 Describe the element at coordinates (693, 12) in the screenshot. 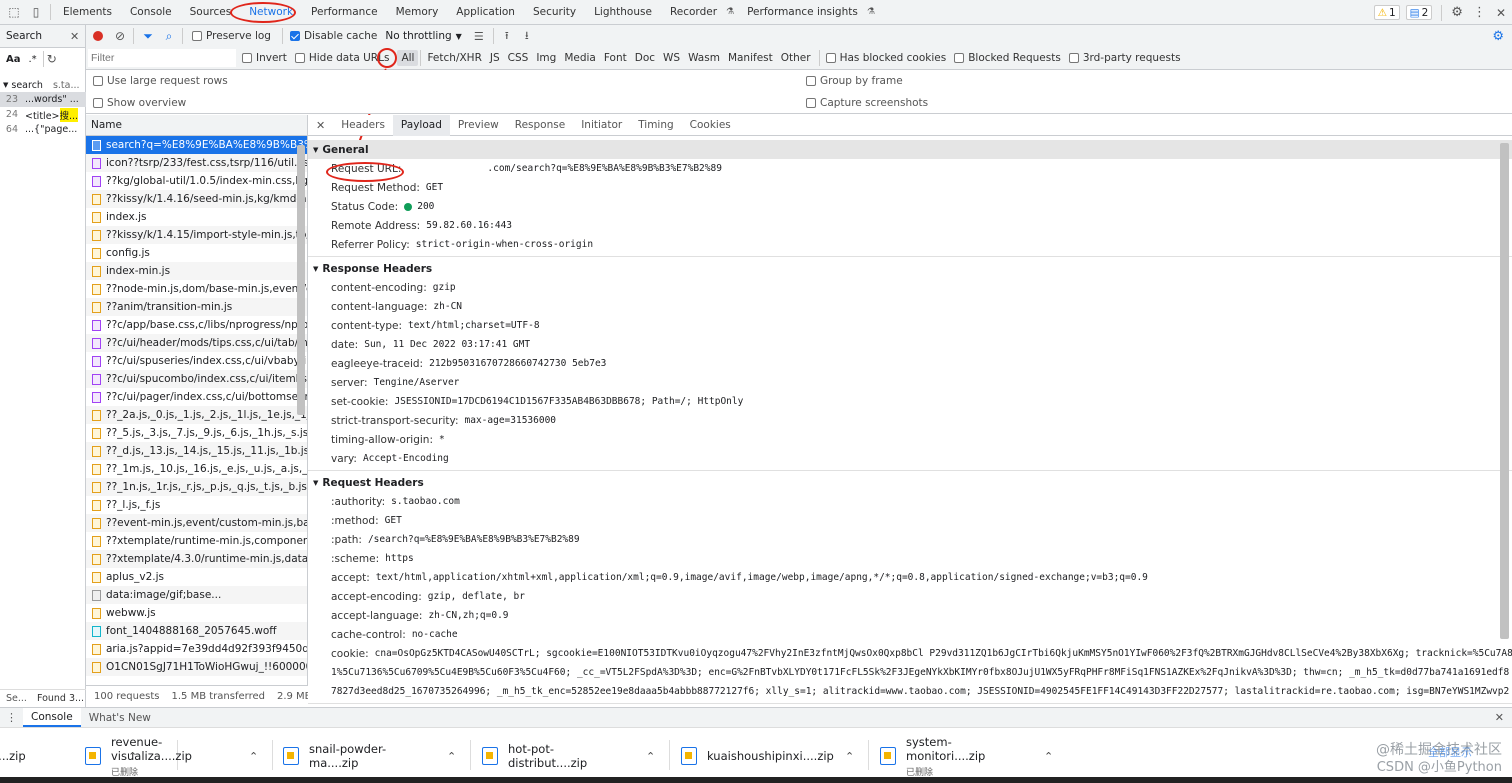

I see `tab-recorder: Recorder` at that location.